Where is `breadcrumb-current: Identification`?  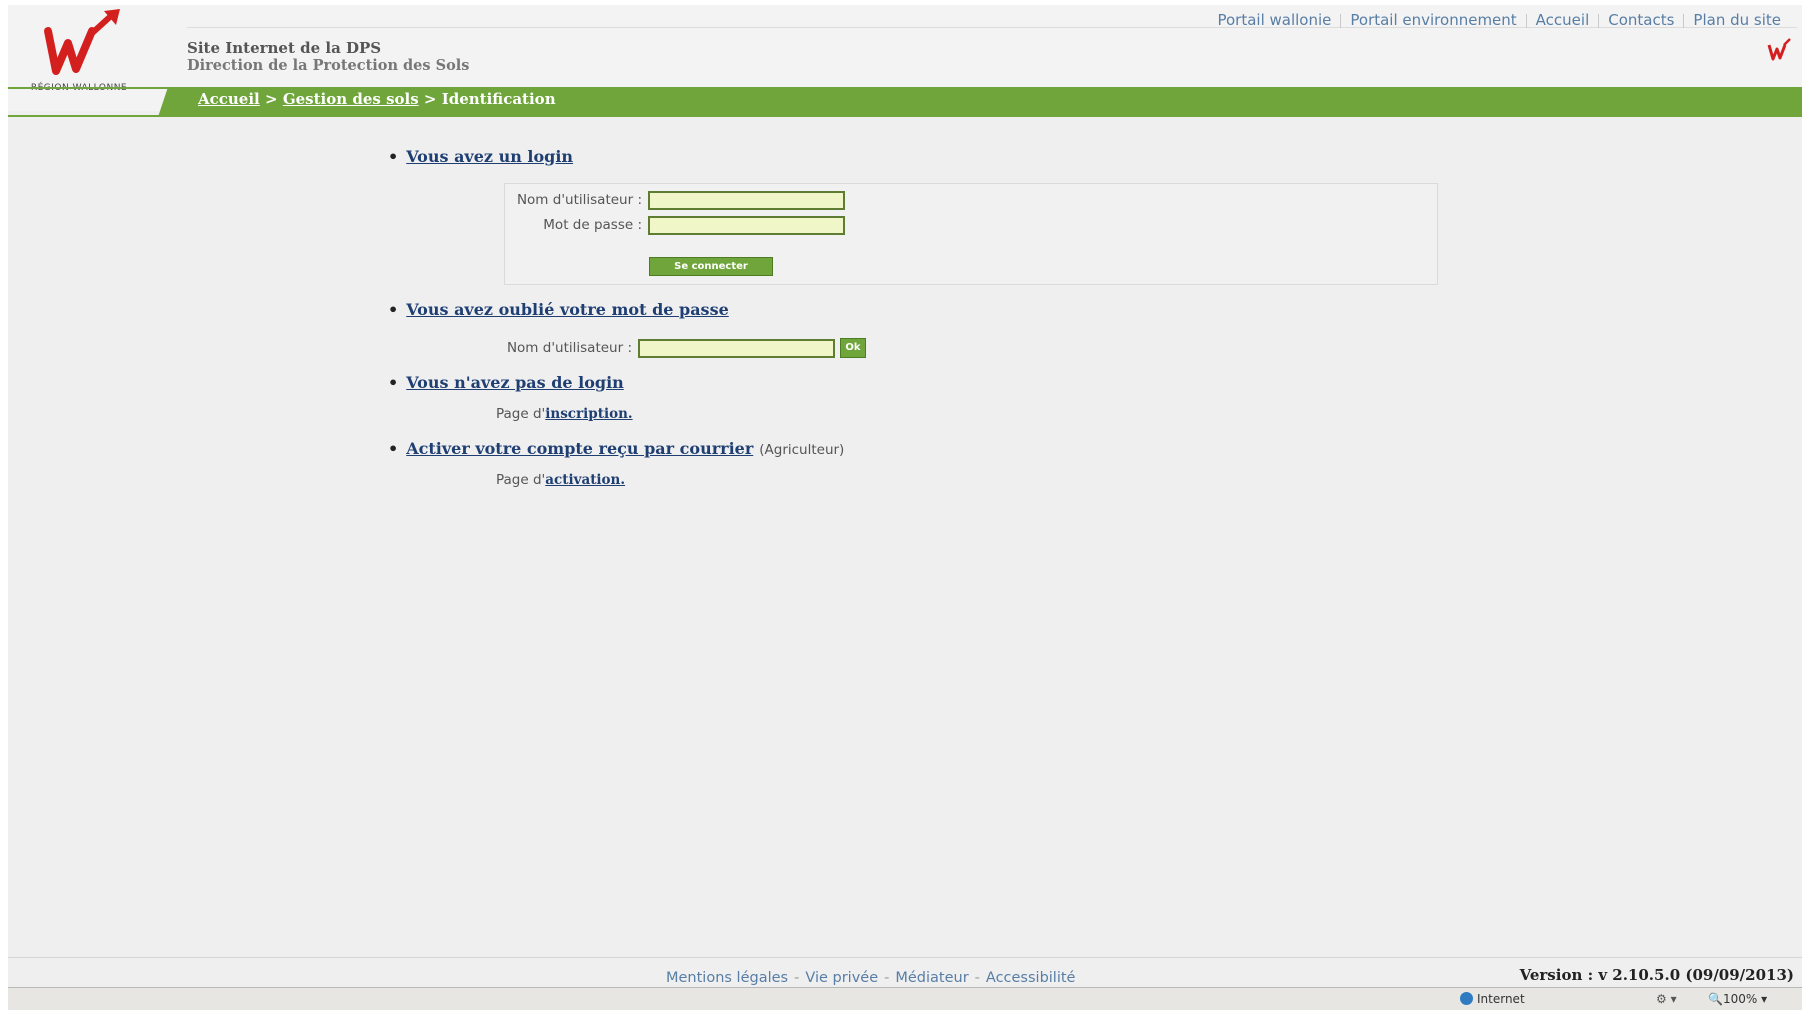
breadcrumb-current: Identification is located at coordinates (498, 99).